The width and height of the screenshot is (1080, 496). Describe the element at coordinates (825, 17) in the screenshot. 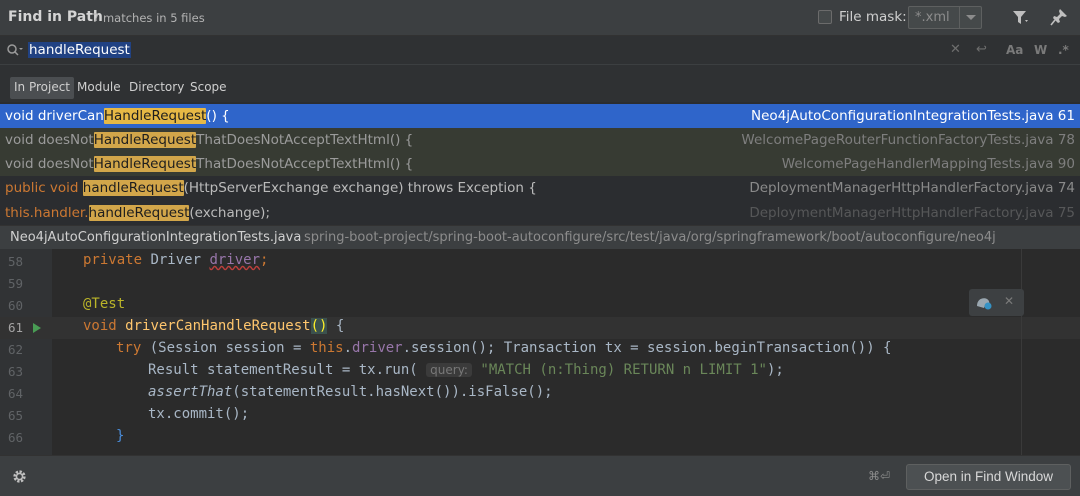

I see `file-mask-checkbox` at that location.